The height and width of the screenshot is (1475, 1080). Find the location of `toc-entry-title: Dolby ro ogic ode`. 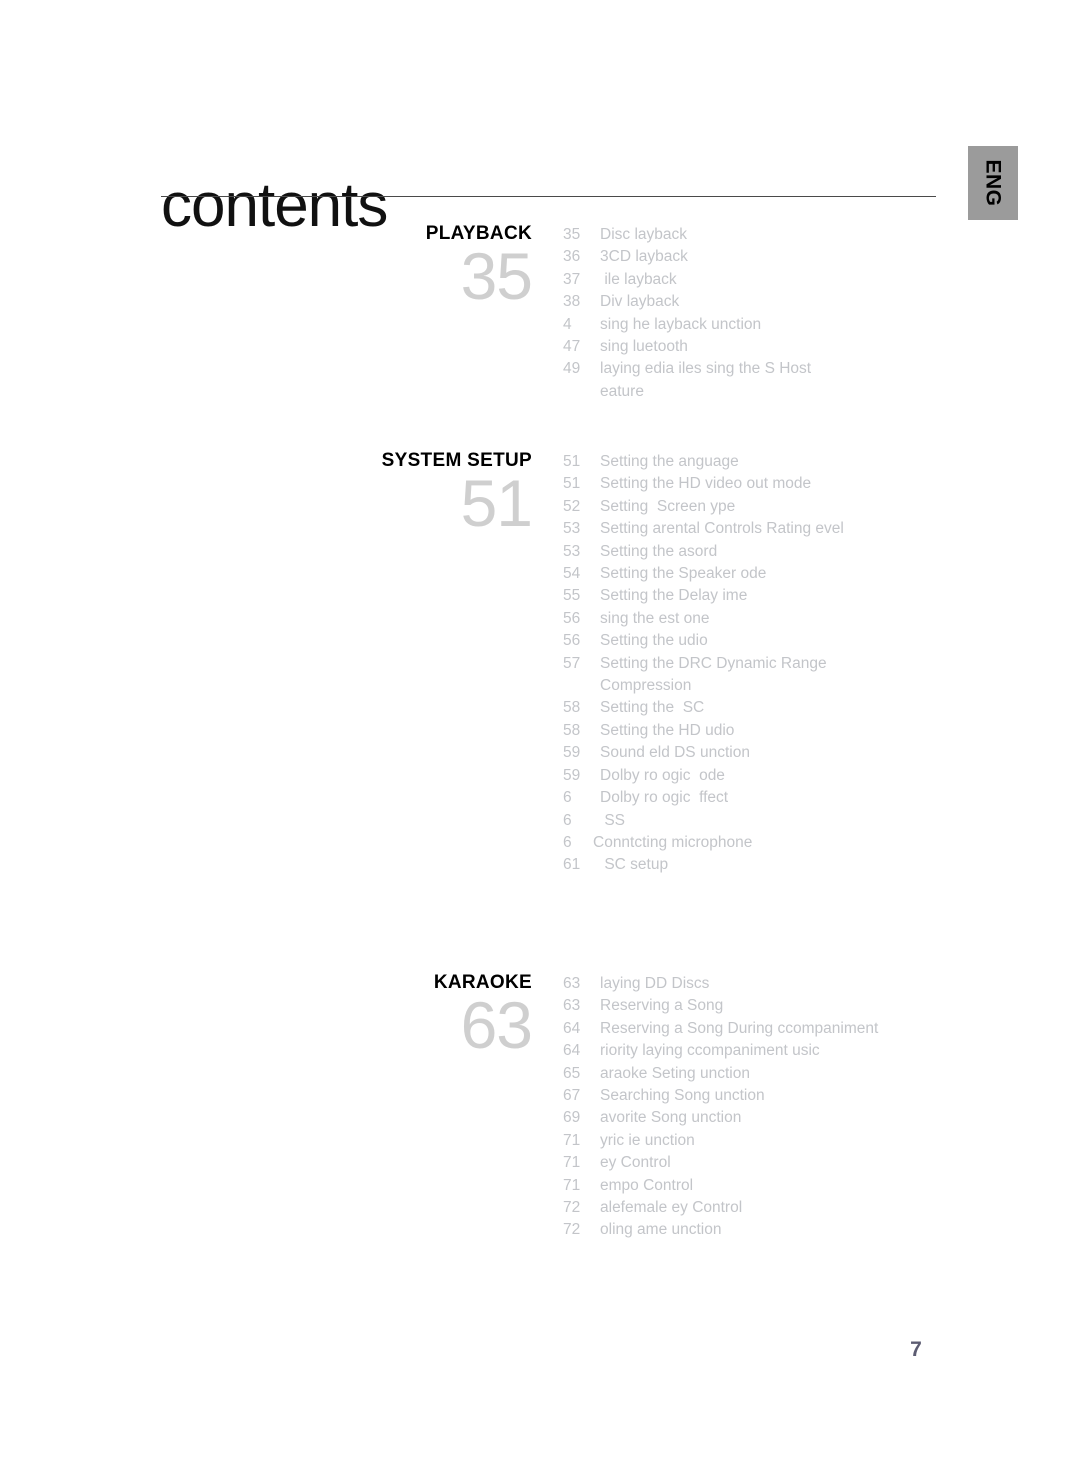

toc-entry-title: Dolby ro ogic ode is located at coordinates (662, 775).